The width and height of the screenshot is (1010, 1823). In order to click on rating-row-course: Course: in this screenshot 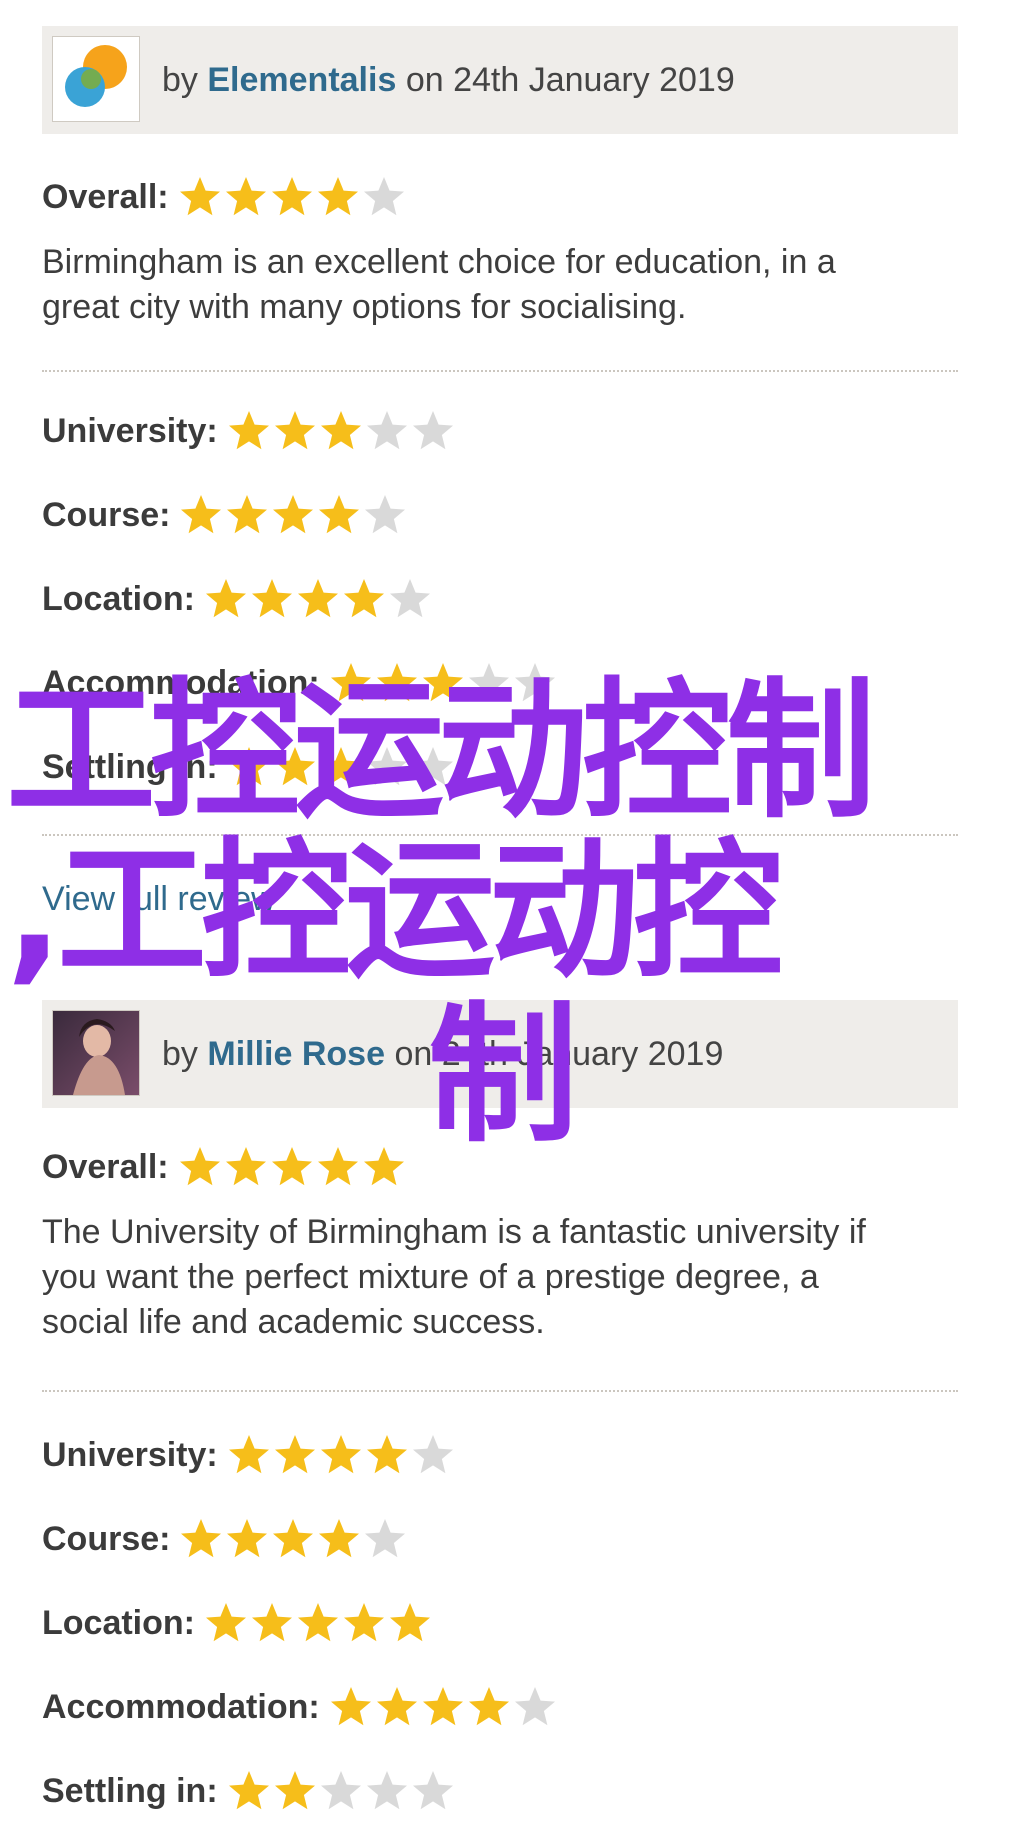, I will do `click(225, 1539)`.